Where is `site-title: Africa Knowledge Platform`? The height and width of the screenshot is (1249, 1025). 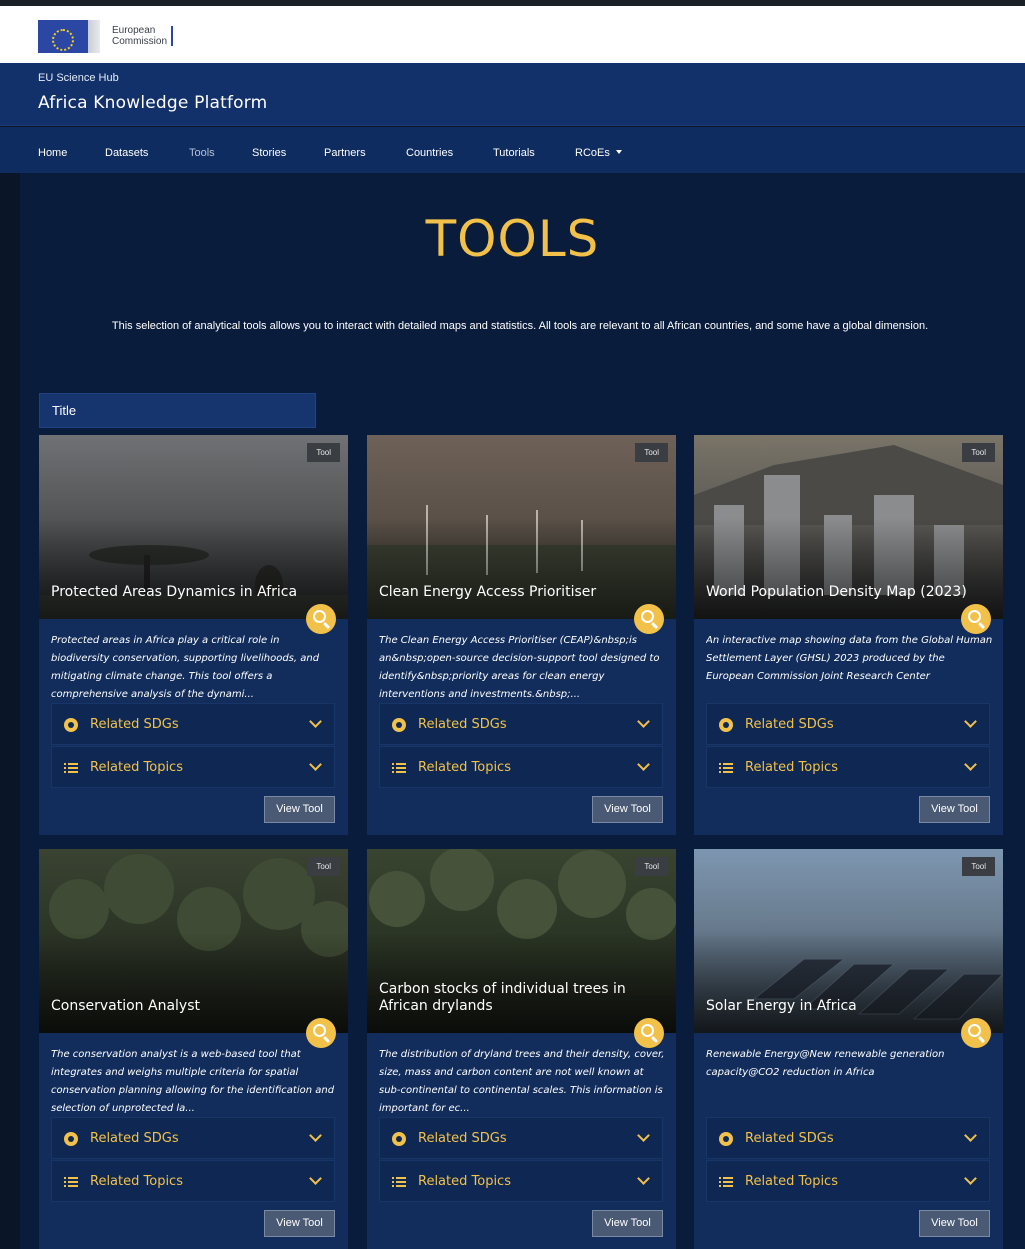 site-title: Africa Knowledge Platform is located at coordinates (152, 103).